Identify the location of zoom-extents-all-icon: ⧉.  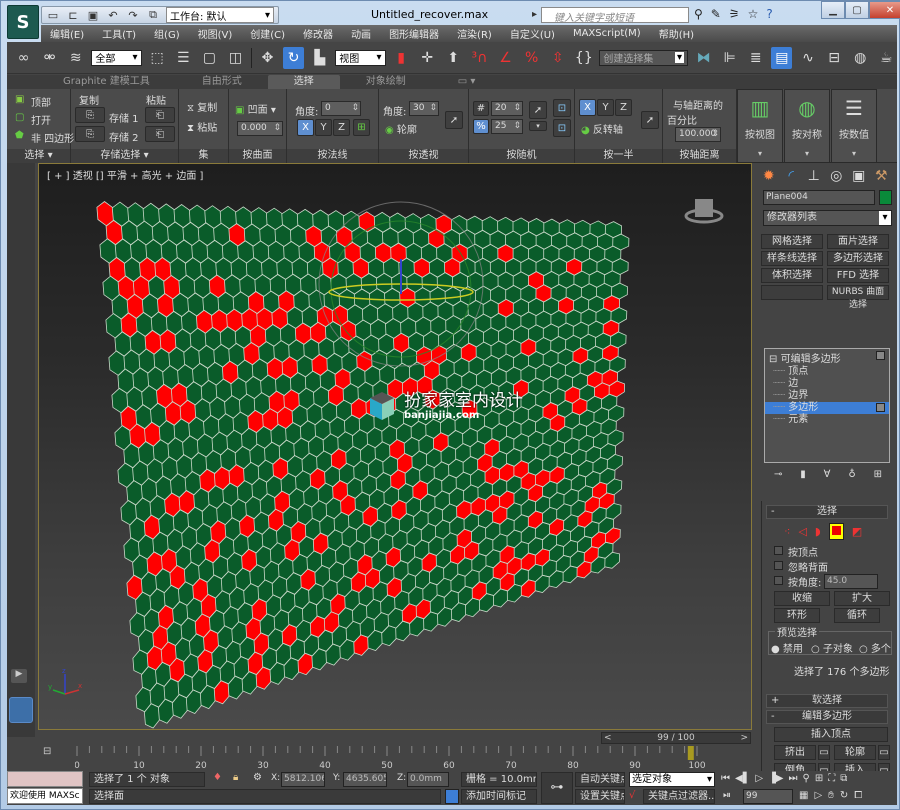
(843, 778).